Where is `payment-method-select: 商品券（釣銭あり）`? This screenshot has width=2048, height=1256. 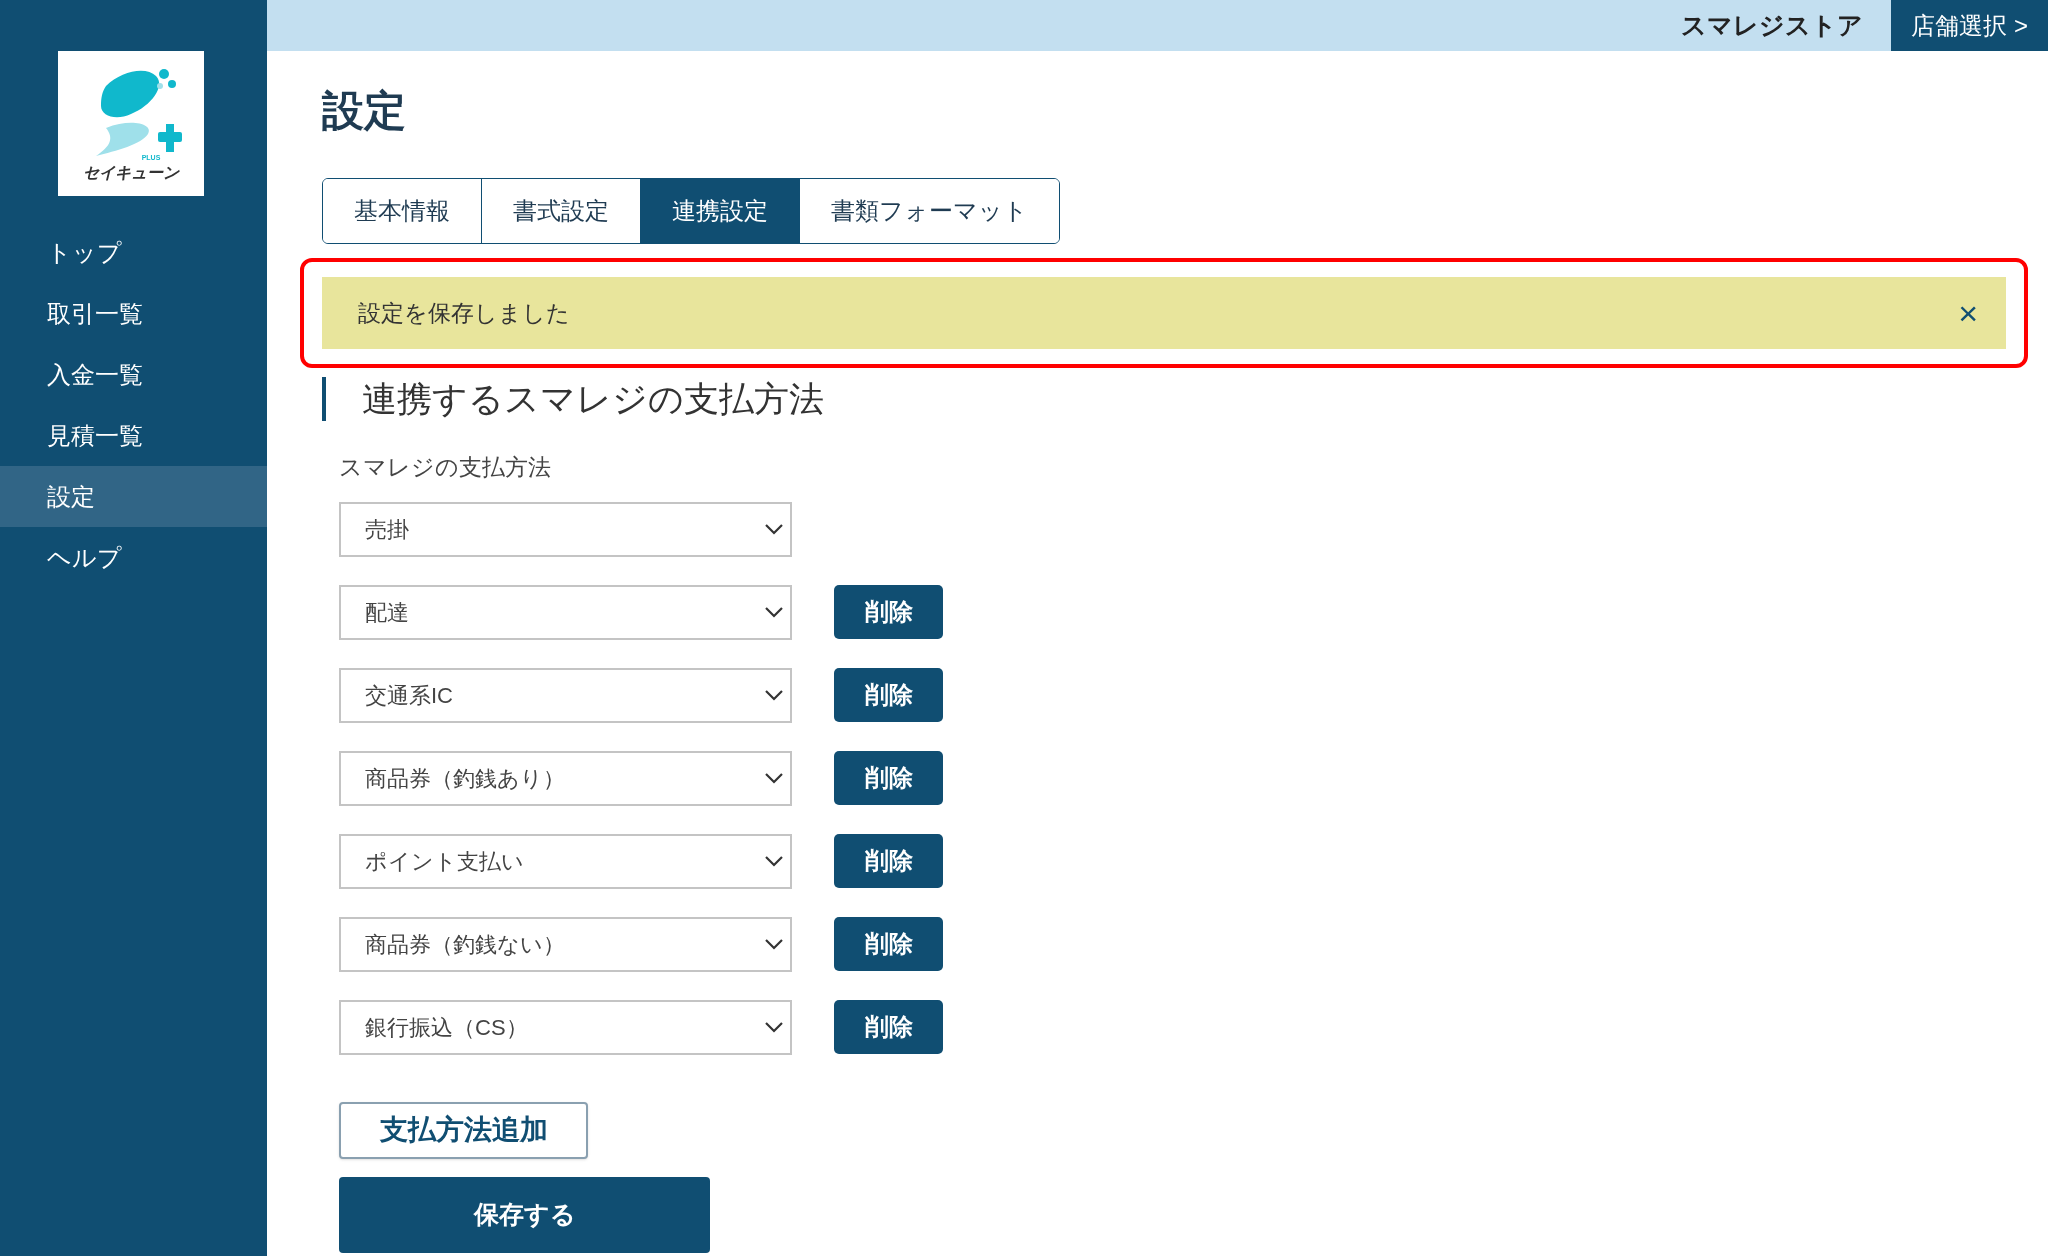 payment-method-select: 商品券（釣銭あり） is located at coordinates (565, 778).